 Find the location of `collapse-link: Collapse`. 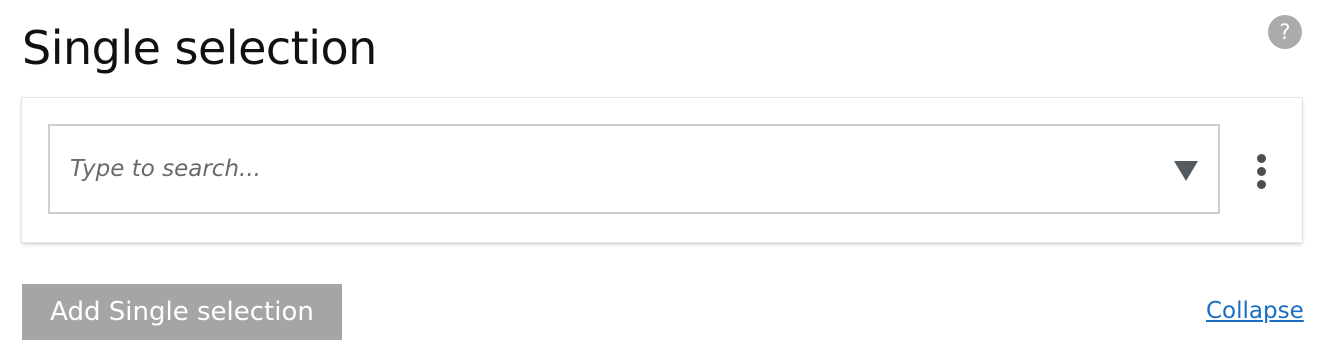

collapse-link: Collapse is located at coordinates (1255, 311).